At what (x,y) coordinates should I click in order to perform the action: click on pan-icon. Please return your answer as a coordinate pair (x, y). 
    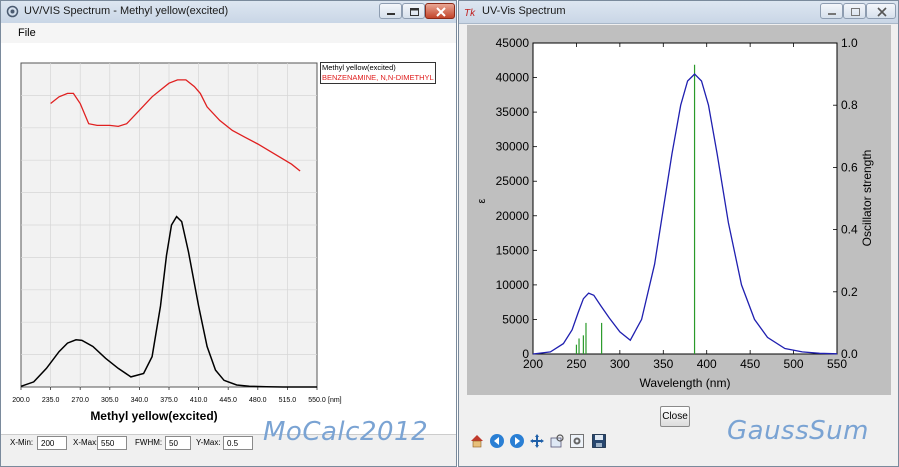
    Looking at the image, I should click on (537, 441).